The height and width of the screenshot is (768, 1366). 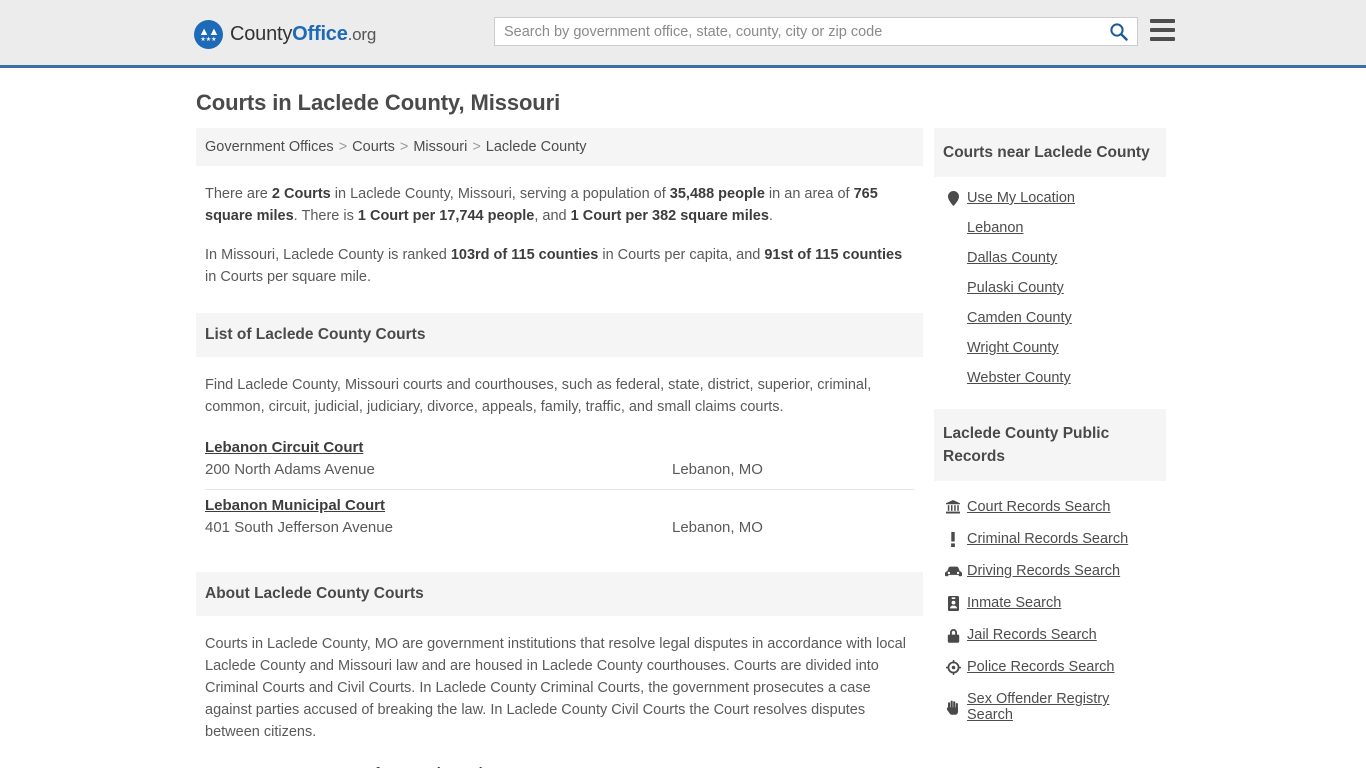 What do you see at coordinates (1043, 571) in the screenshot?
I see `sidebar-link-label: Driving Records Search` at bounding box center [1043, 571].